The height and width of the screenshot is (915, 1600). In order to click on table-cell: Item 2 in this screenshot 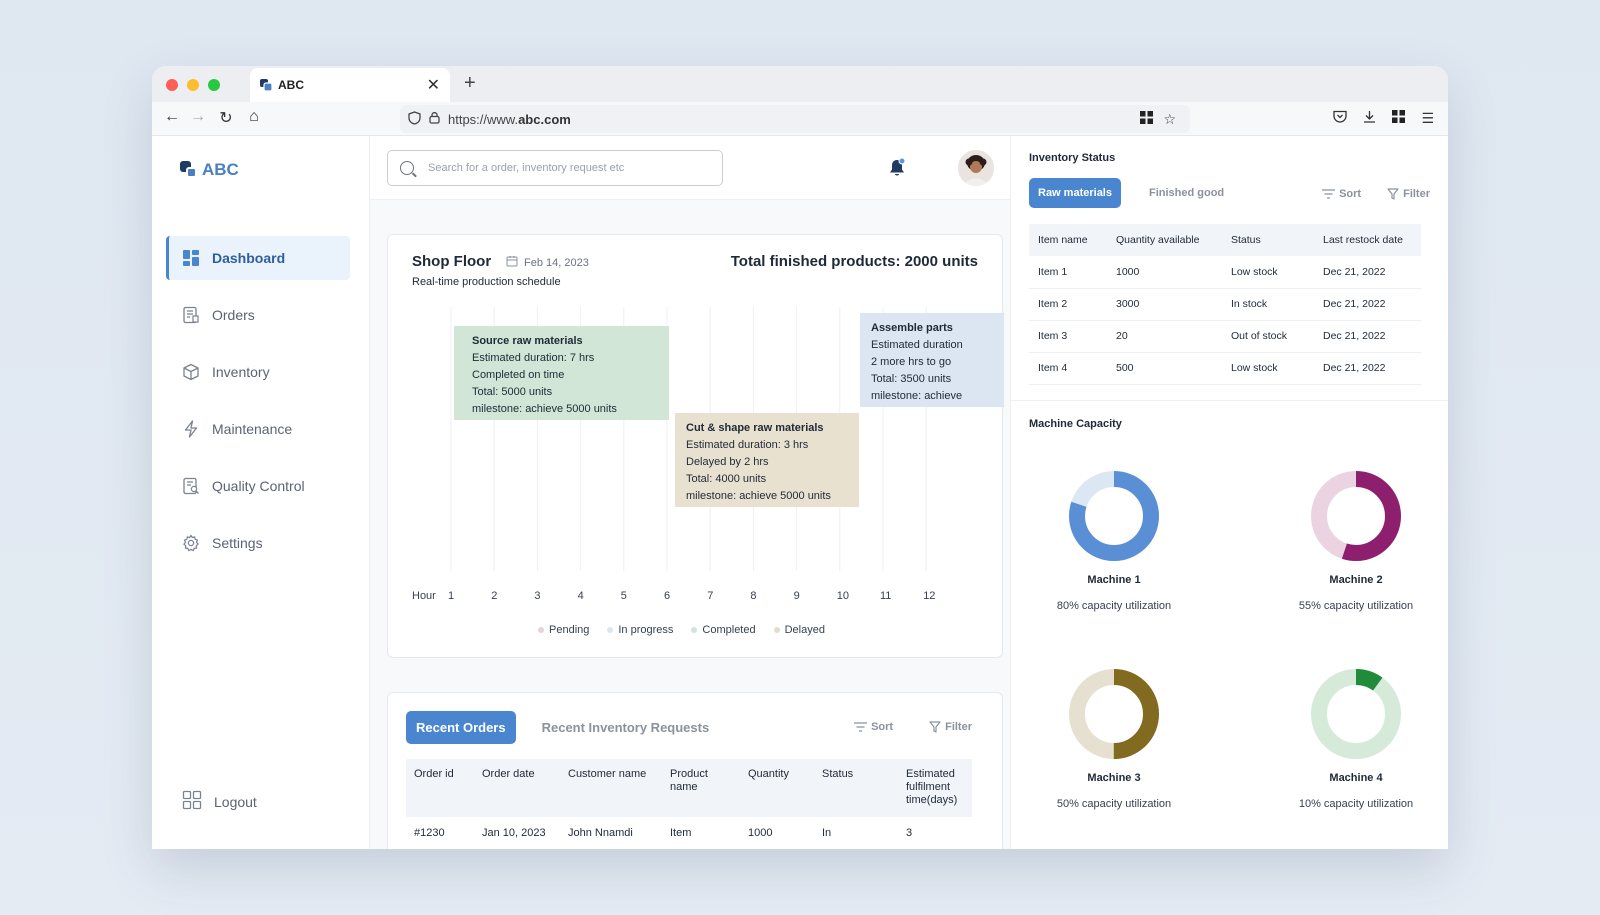, I will do `click(1068, 304)`.